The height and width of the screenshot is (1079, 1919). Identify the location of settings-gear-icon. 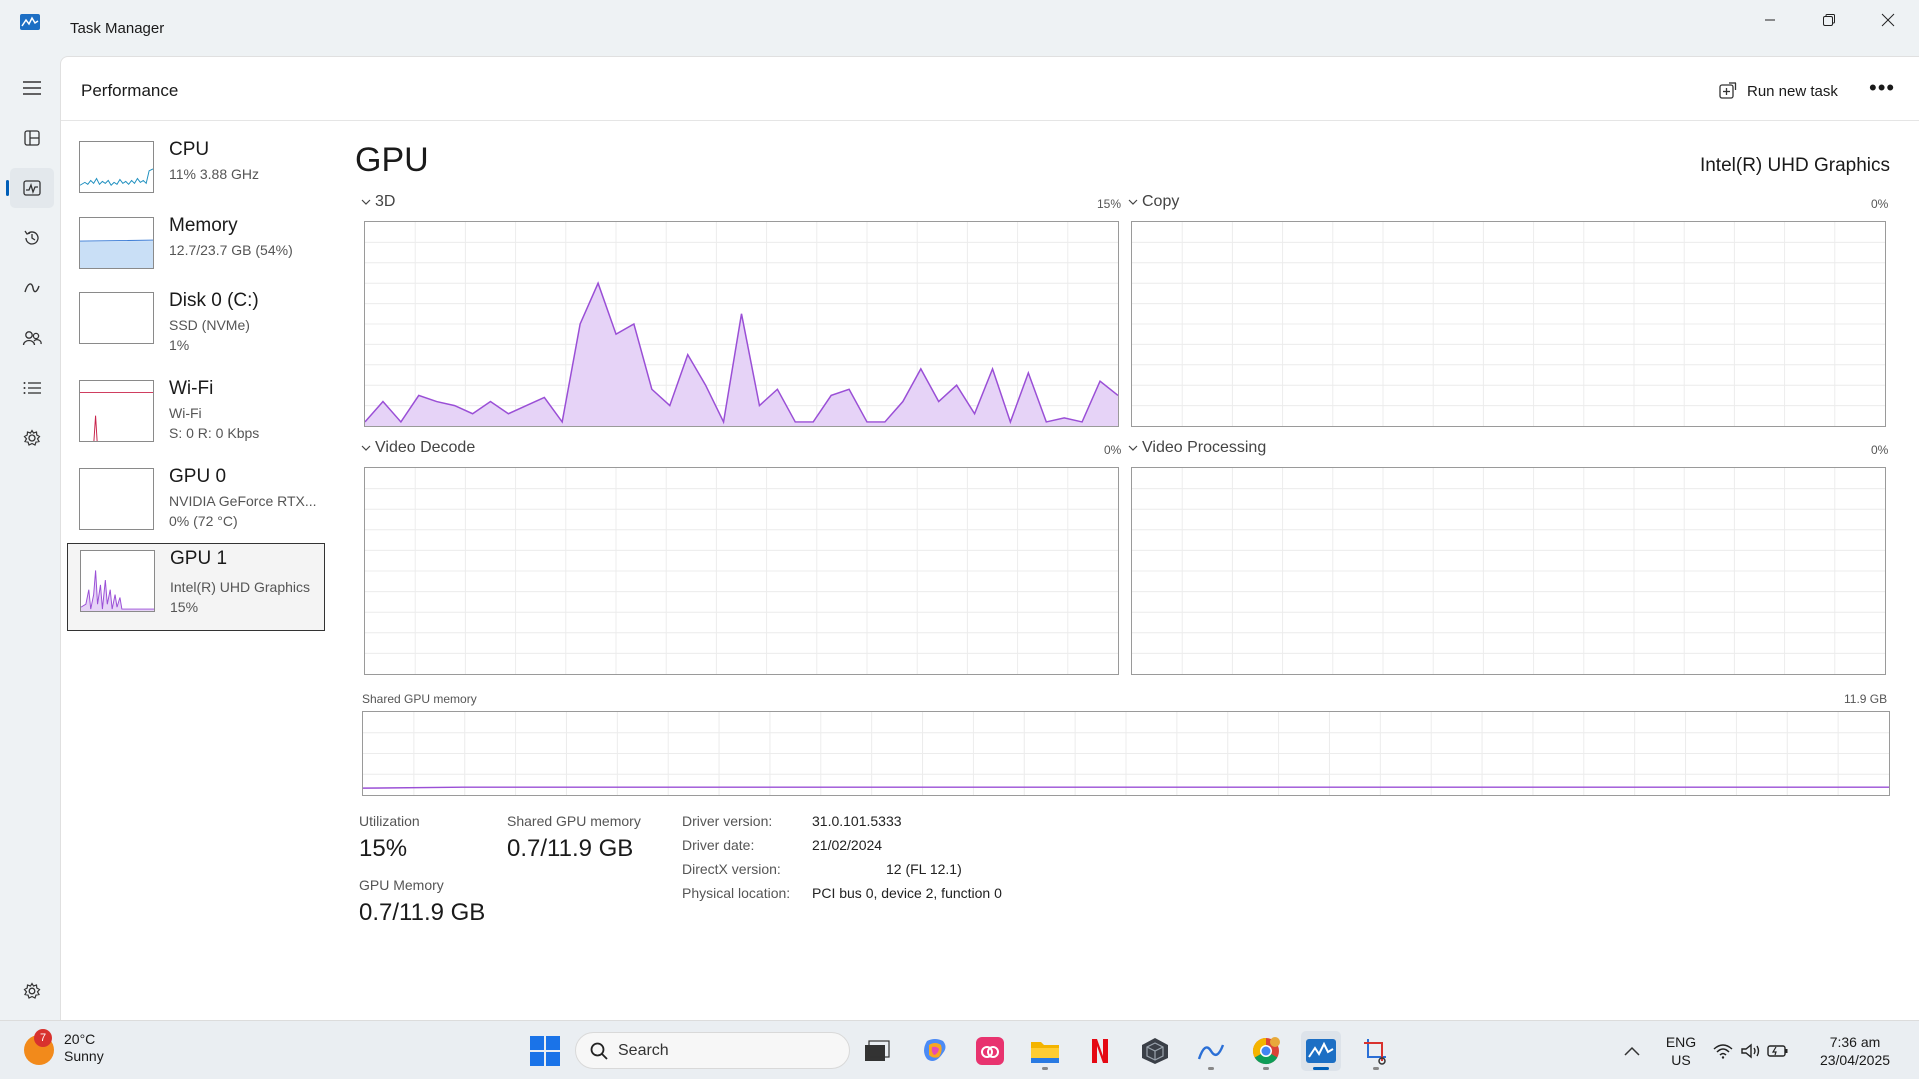
(32, 990).